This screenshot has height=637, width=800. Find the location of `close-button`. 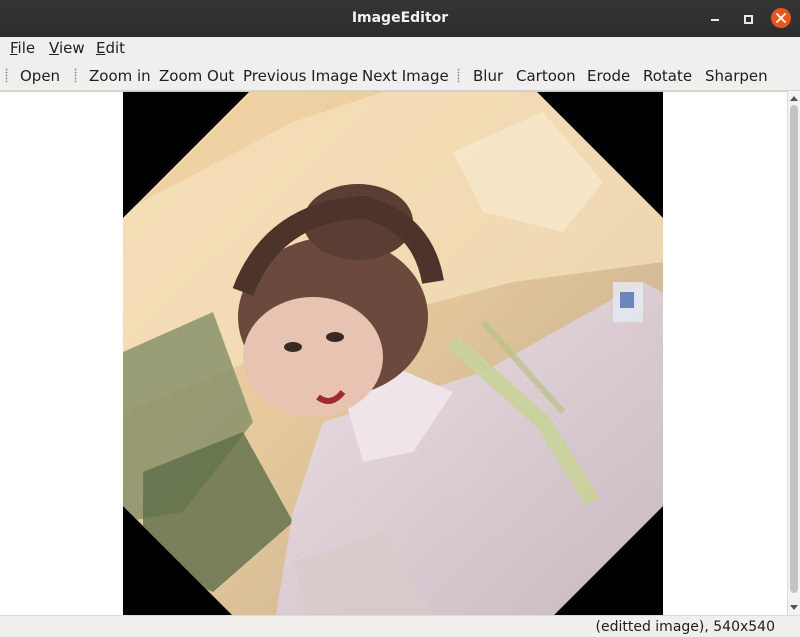

close-button is located at coordinates (781, 18).